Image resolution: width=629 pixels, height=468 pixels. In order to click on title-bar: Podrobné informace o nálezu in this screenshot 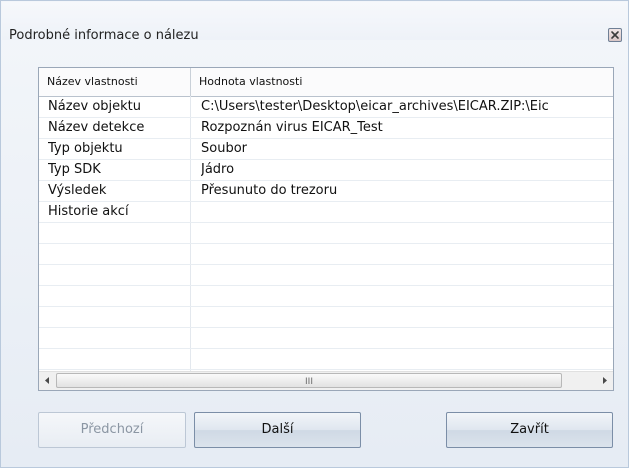, I will do `click(314, 22)`.